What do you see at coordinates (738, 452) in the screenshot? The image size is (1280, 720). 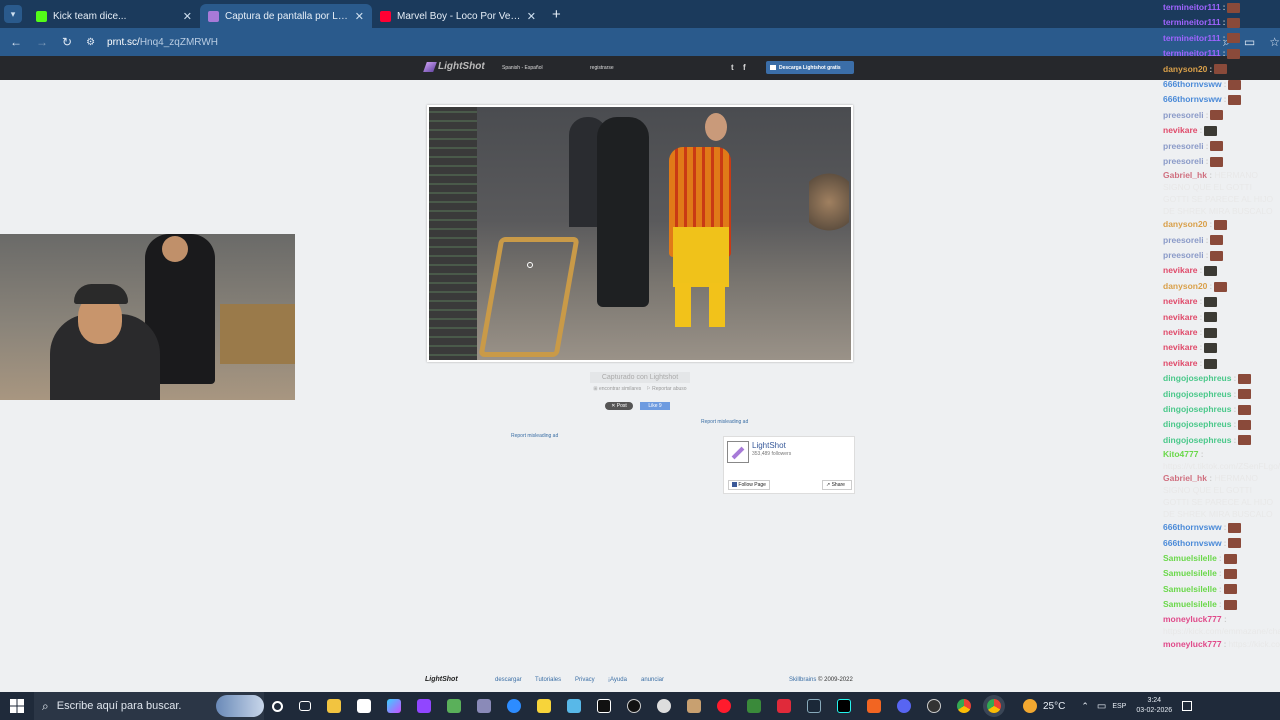 I see `fb-page-avatar` at bounding box center [738, 452].